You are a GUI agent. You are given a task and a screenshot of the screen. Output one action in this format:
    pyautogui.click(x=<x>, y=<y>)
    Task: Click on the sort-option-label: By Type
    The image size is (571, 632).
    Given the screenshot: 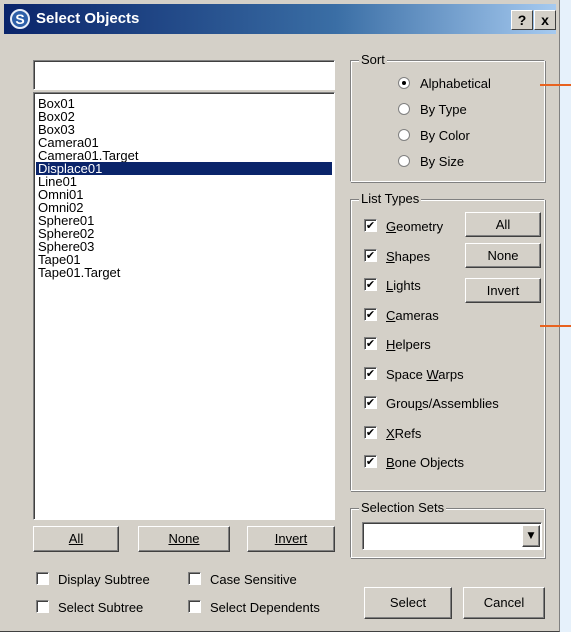 What is the action you would take?
    pyautogui.click(x=443, y=109)
    